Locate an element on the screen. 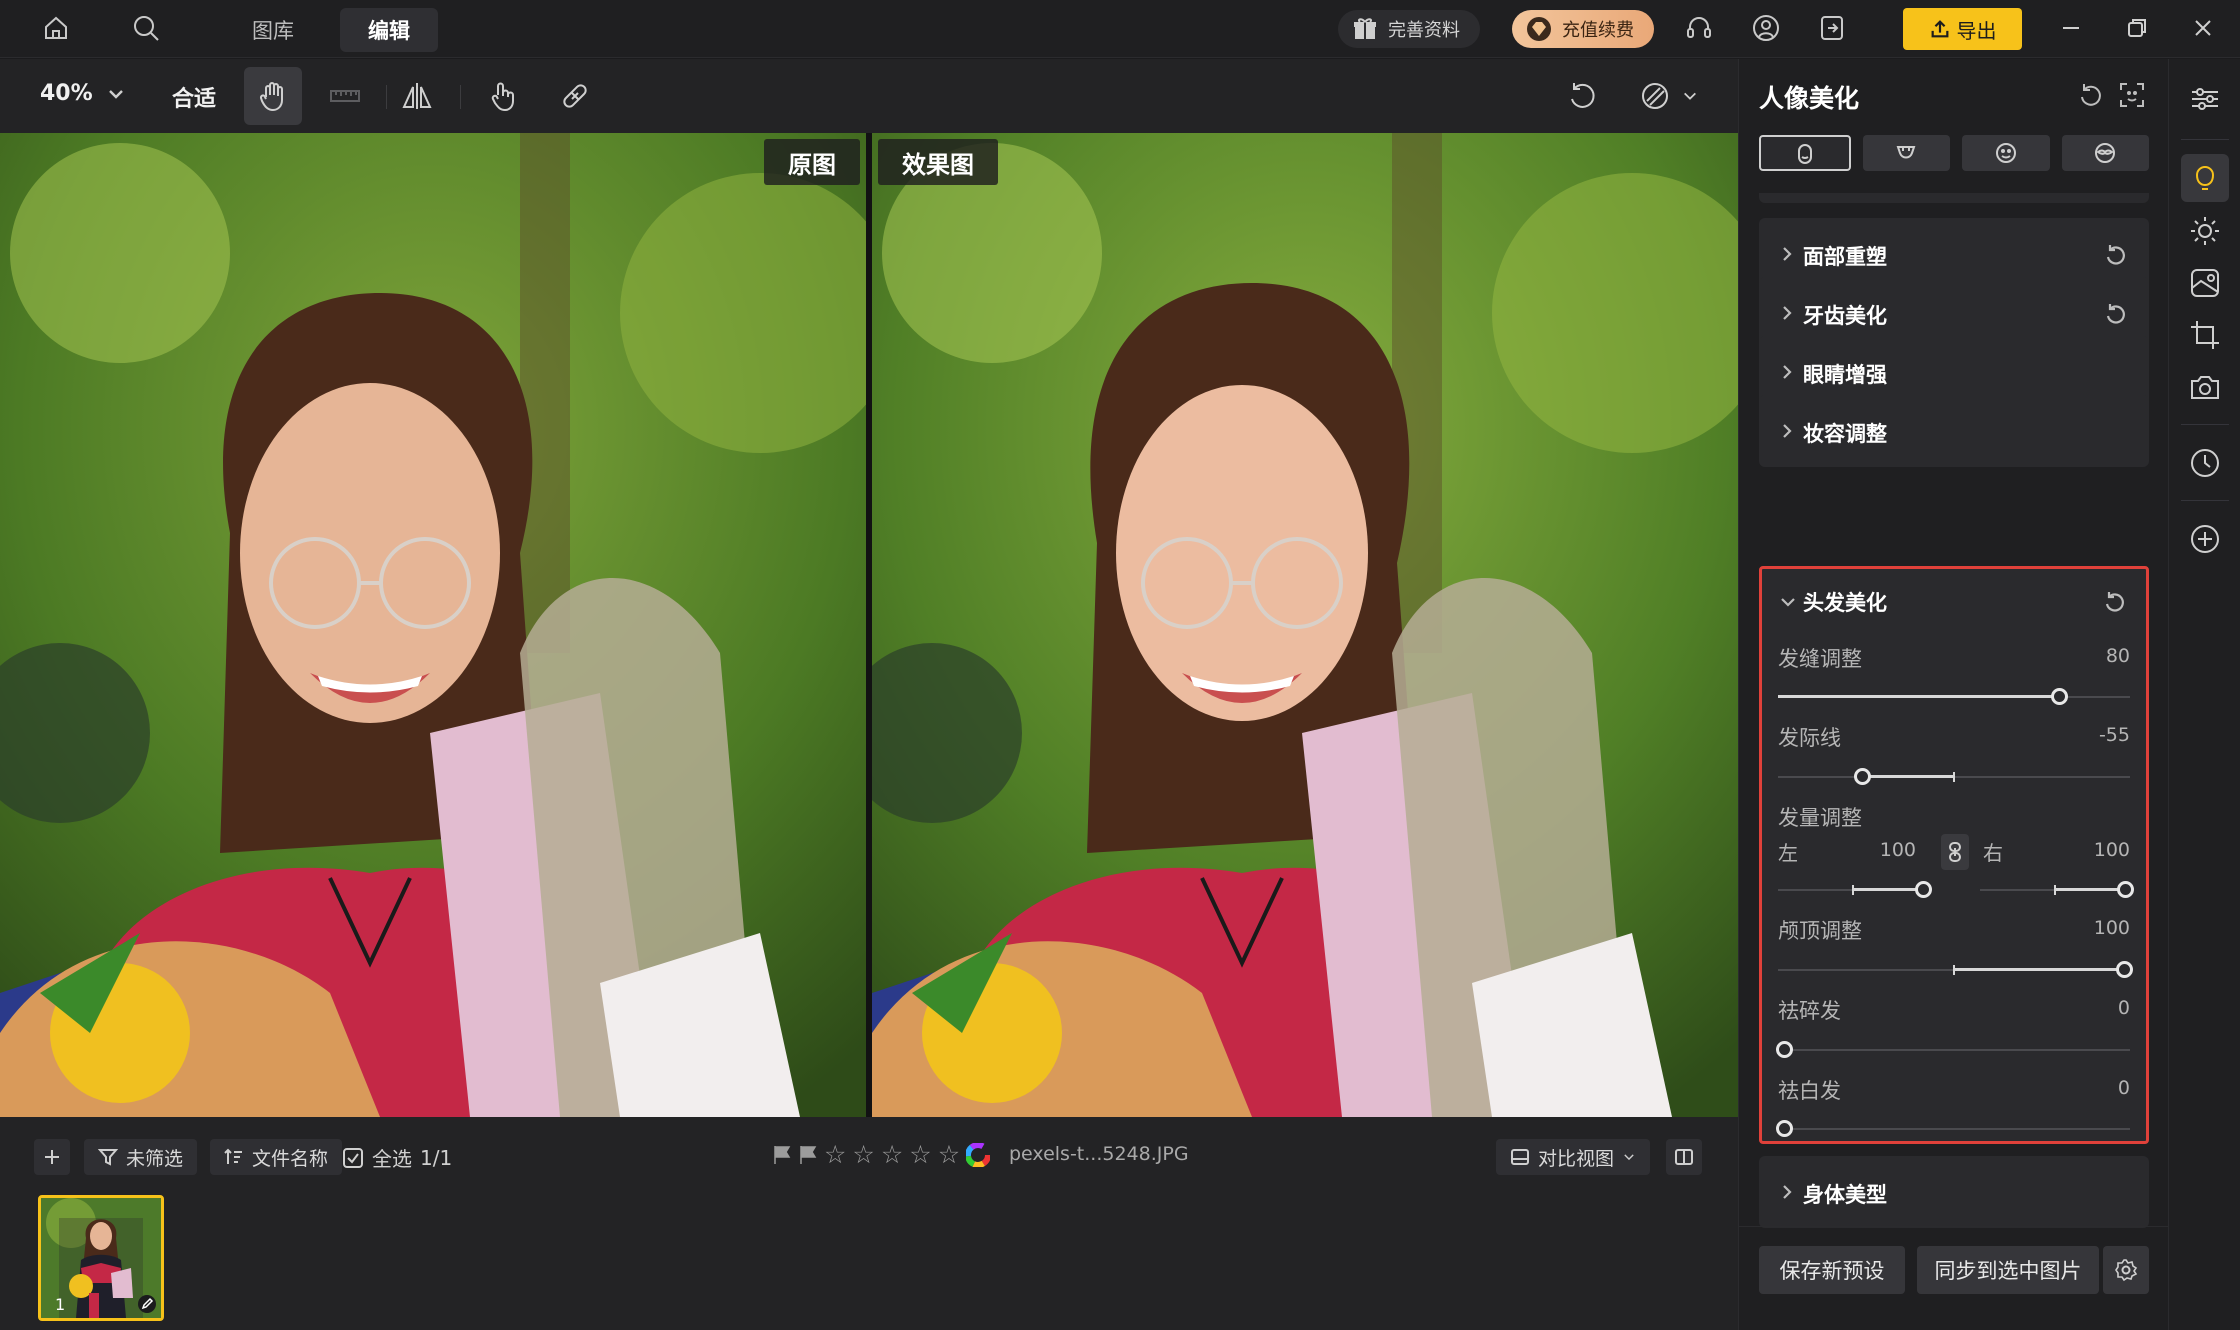 This screenshot has width=2240, height=1330. close-icon is located at coordinates (2203, 28).